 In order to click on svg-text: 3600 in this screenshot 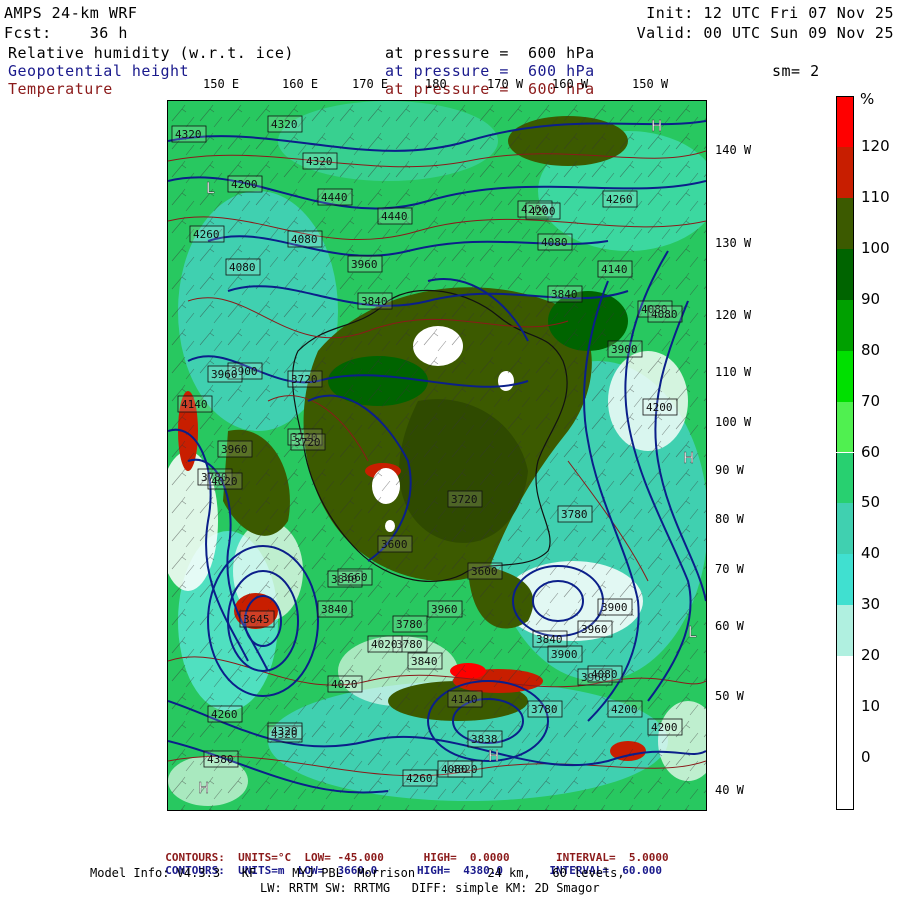, I will do `click(484, 571)`.